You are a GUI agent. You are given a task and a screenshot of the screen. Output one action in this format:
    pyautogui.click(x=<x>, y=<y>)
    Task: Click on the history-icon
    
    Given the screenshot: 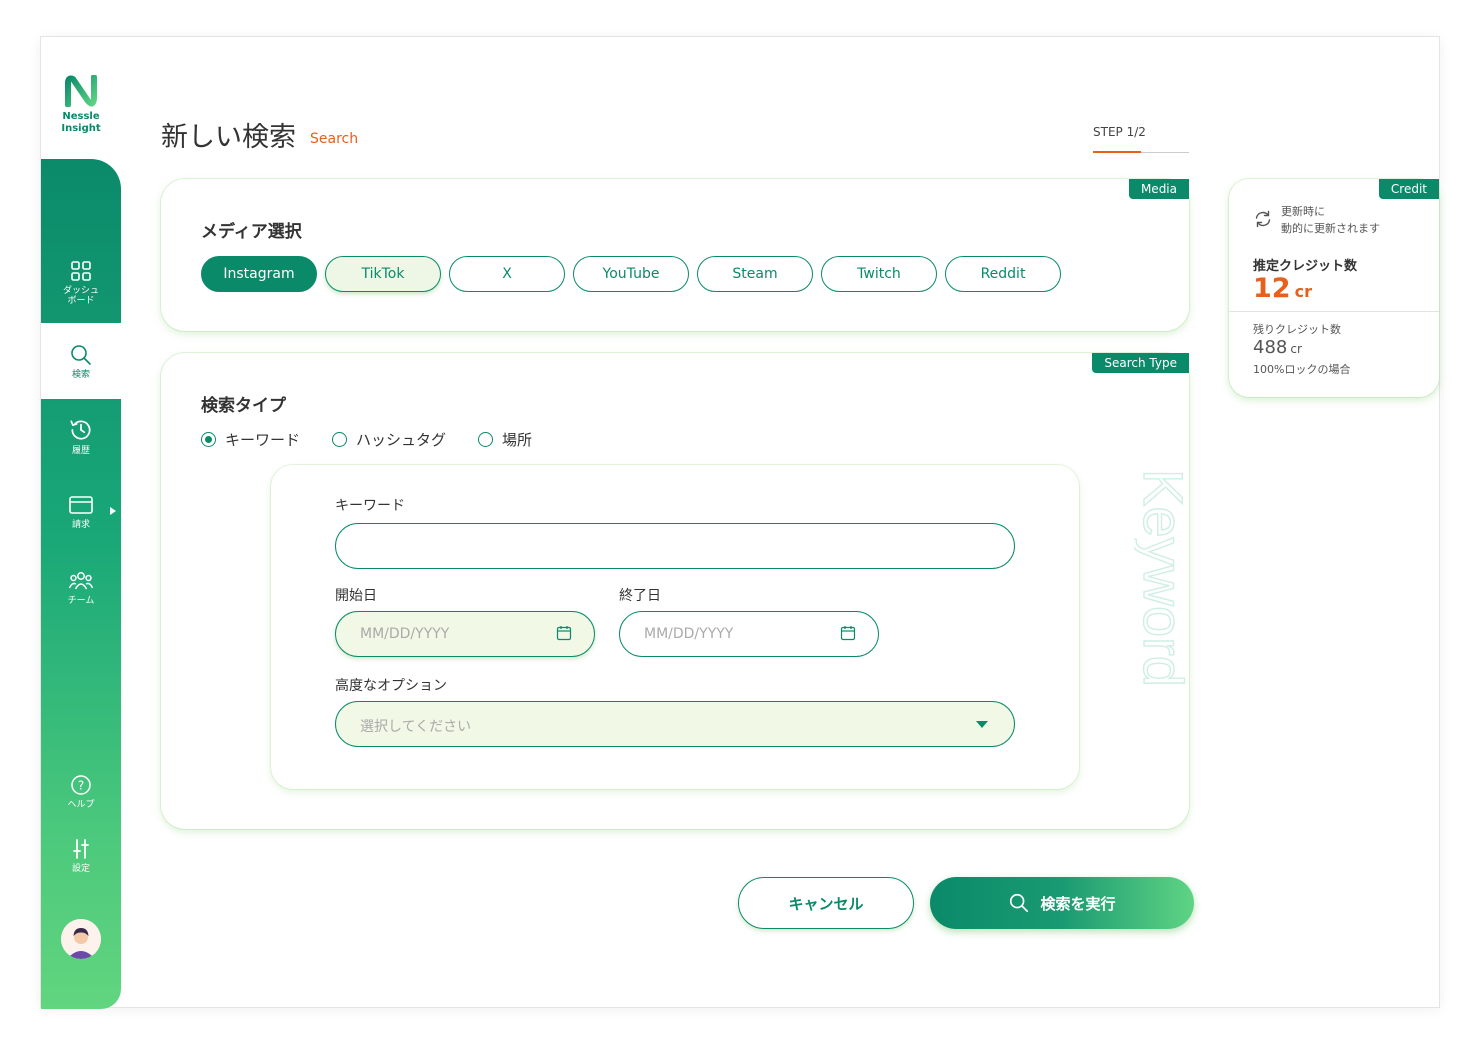 What is the action you would take?
    pyautogui.click(x=80, y=430)
    